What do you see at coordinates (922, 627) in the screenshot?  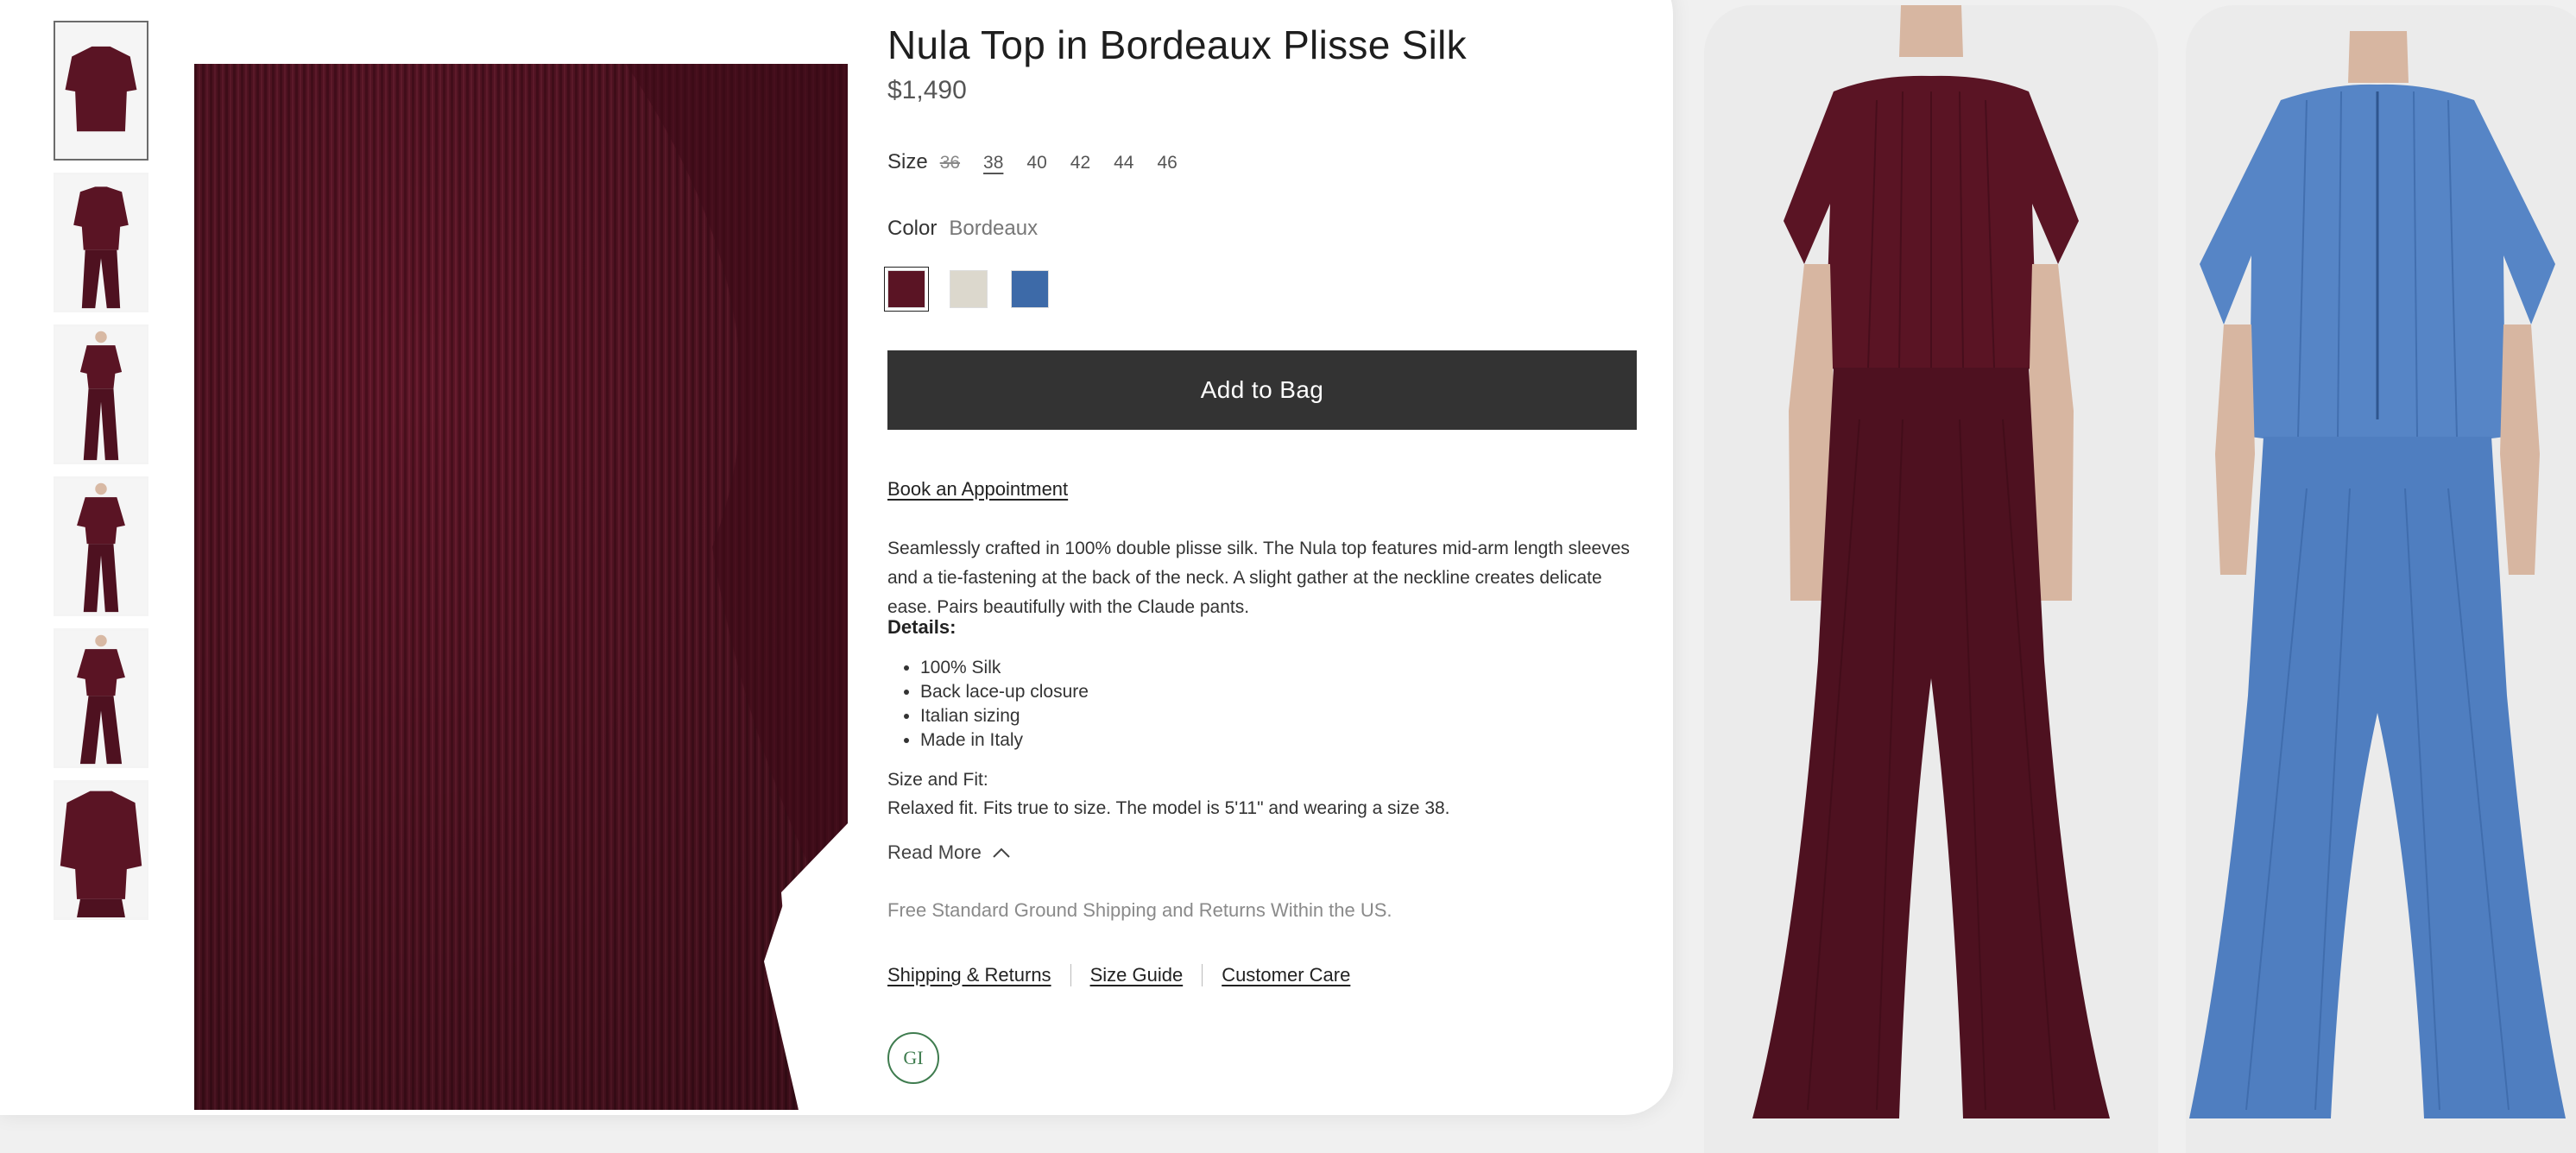 I see `details-heading: Details:` at bounding box center [922, 627].